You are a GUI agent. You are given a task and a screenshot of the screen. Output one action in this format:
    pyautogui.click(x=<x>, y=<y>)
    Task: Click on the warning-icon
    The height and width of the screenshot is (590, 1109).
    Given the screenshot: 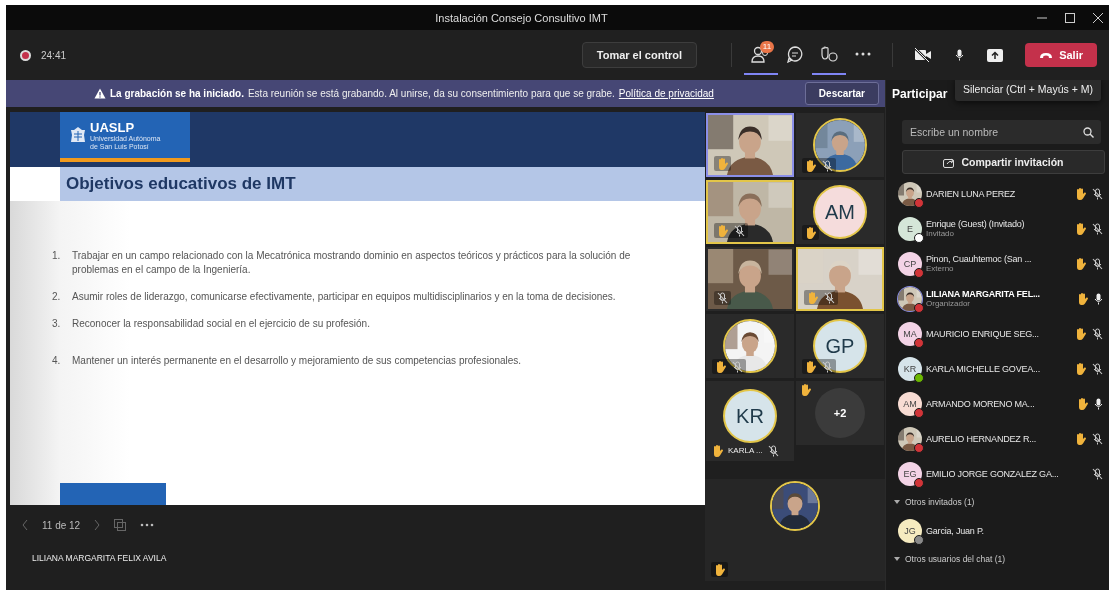 What is the action you would take?
    pyautogui.click(x=100, y=93)
    